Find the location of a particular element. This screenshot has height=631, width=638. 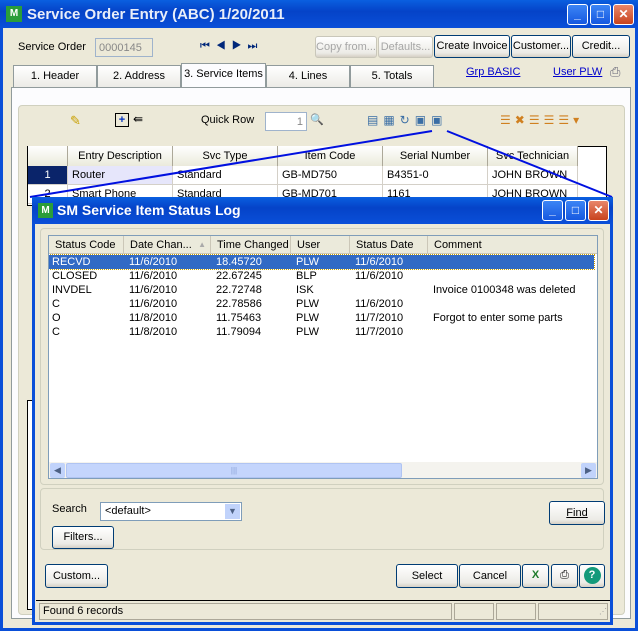

cancel-button: Cancel is located at coordinates (490, 576).